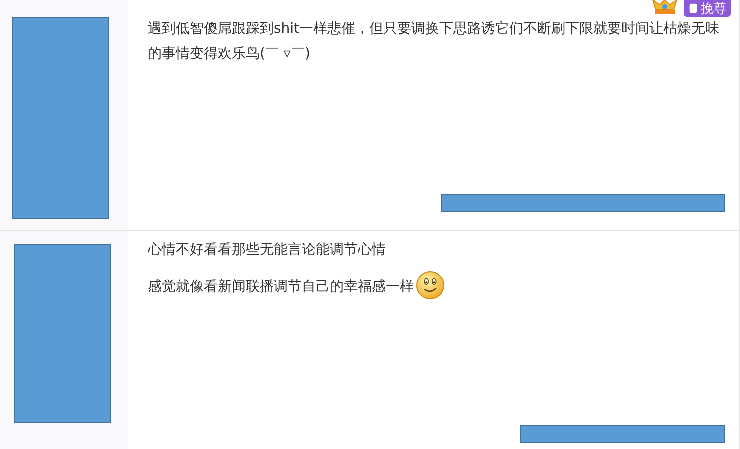 This screenshot has width=740, height=449. I want to click on post-text: 遇到低智傻屌跟踩到shit一样悲催，但只要调换下思路诱它们不断刷下限就要时间让枯燥无味的事情变得欢乐鸟(￣ ▿￣), so click(434, 42).